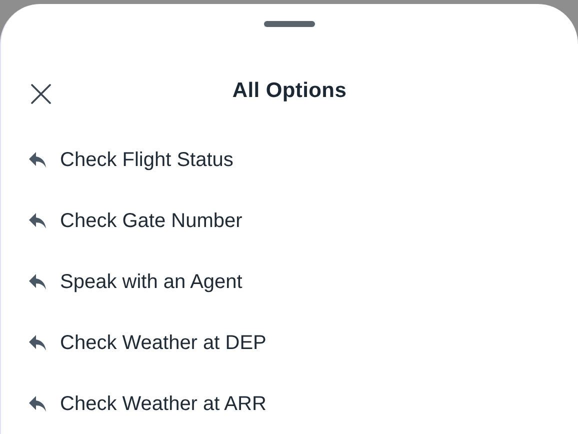 Image resolution: width=578 pixels, height=434 pixels. What do you see at coordinates (289, 159) in the screenshot?
I see `option-item: Check Flight Status` at bounding box center [289, 159].